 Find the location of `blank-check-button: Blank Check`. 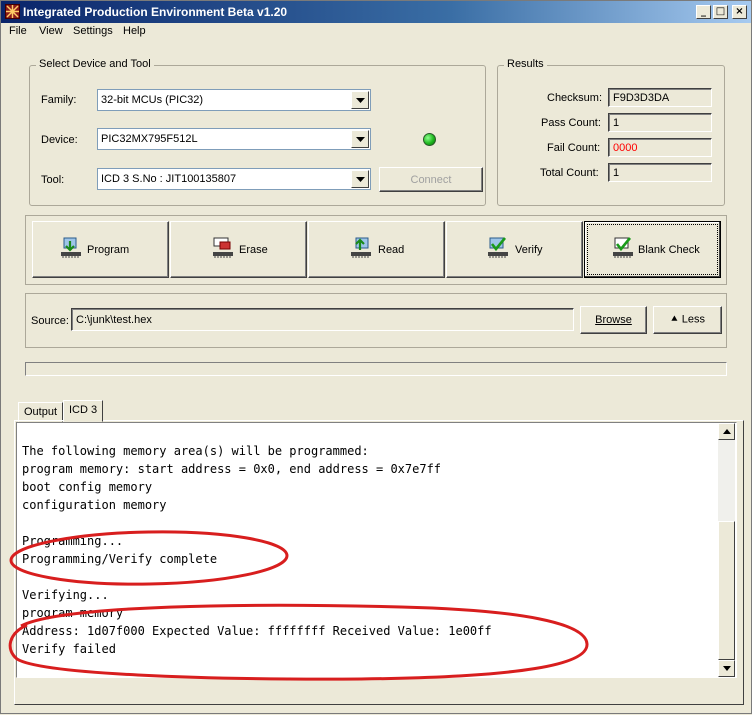

blank-check-button: Blank Check is located at coordinates (652, 249).